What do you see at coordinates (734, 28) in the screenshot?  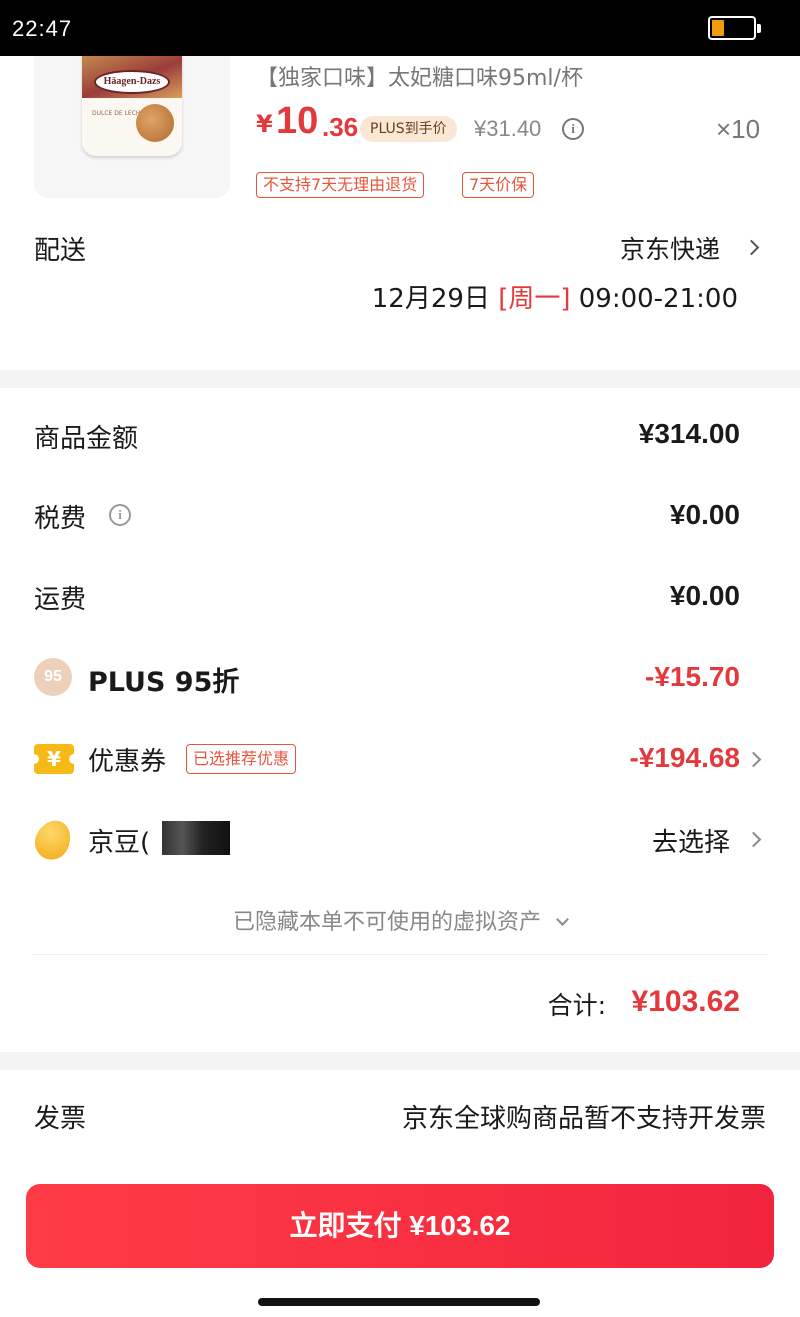 I see `battery-icon` at bounding box center [734, 28].